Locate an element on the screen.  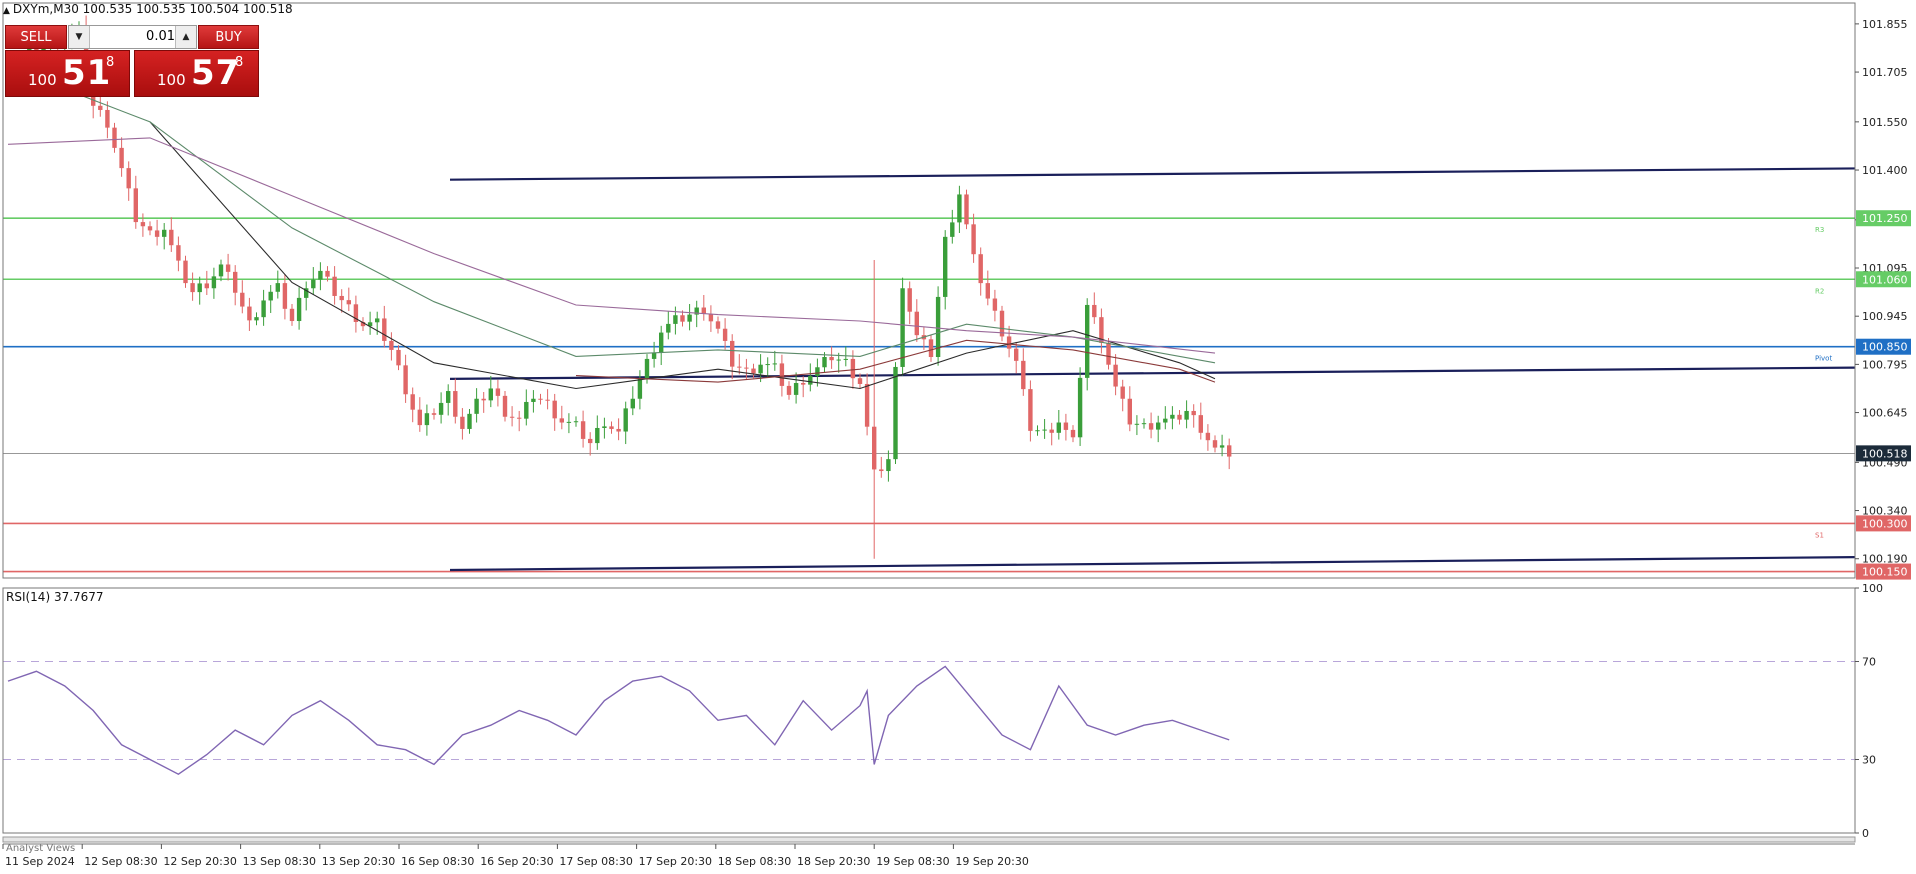
level-tag: R2 is located at coordinates (1819, 291).